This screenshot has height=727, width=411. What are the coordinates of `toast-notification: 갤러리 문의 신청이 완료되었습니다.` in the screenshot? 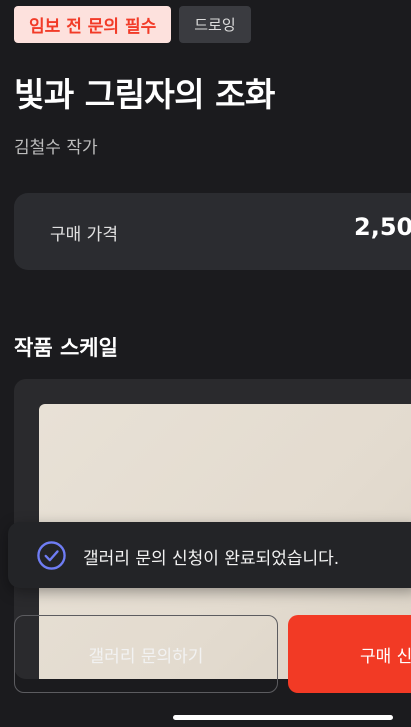 It's located at (209, 555).